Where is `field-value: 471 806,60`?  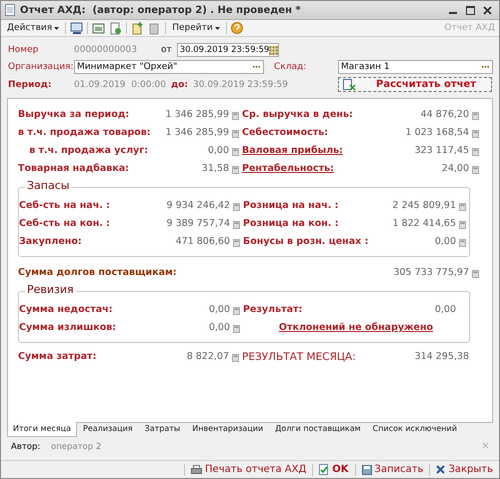
field-value: 471 806,60 is located at coordinates (203, 241).